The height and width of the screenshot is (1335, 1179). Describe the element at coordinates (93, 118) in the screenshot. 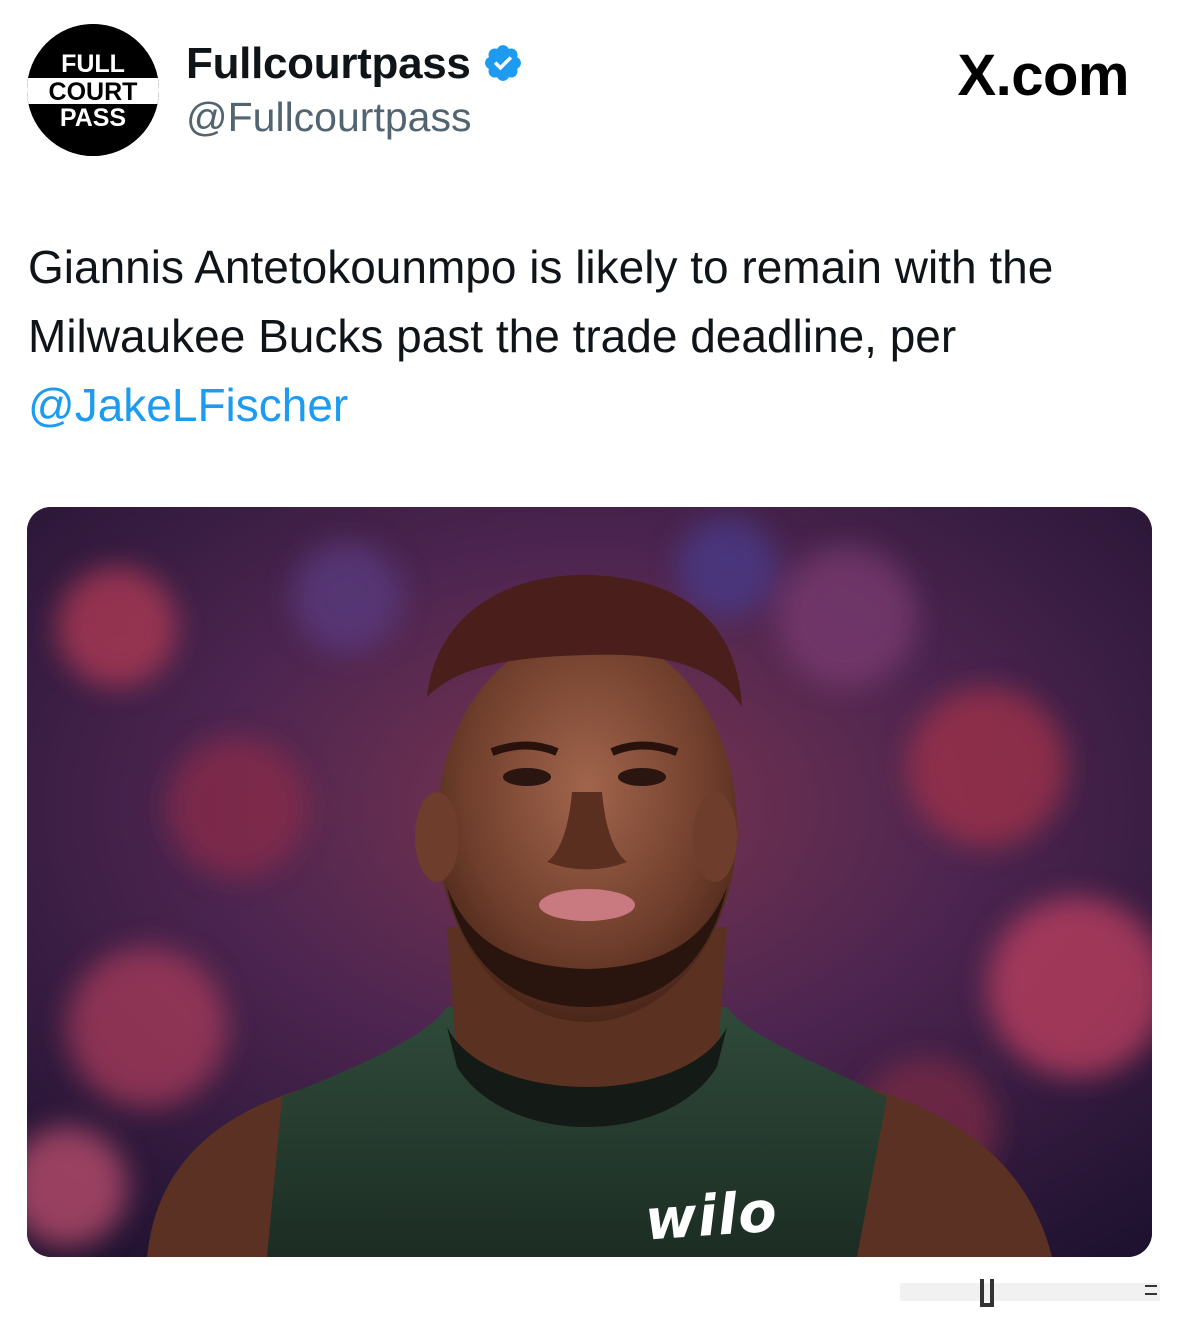

I see `svg-text: PASS` at that location.